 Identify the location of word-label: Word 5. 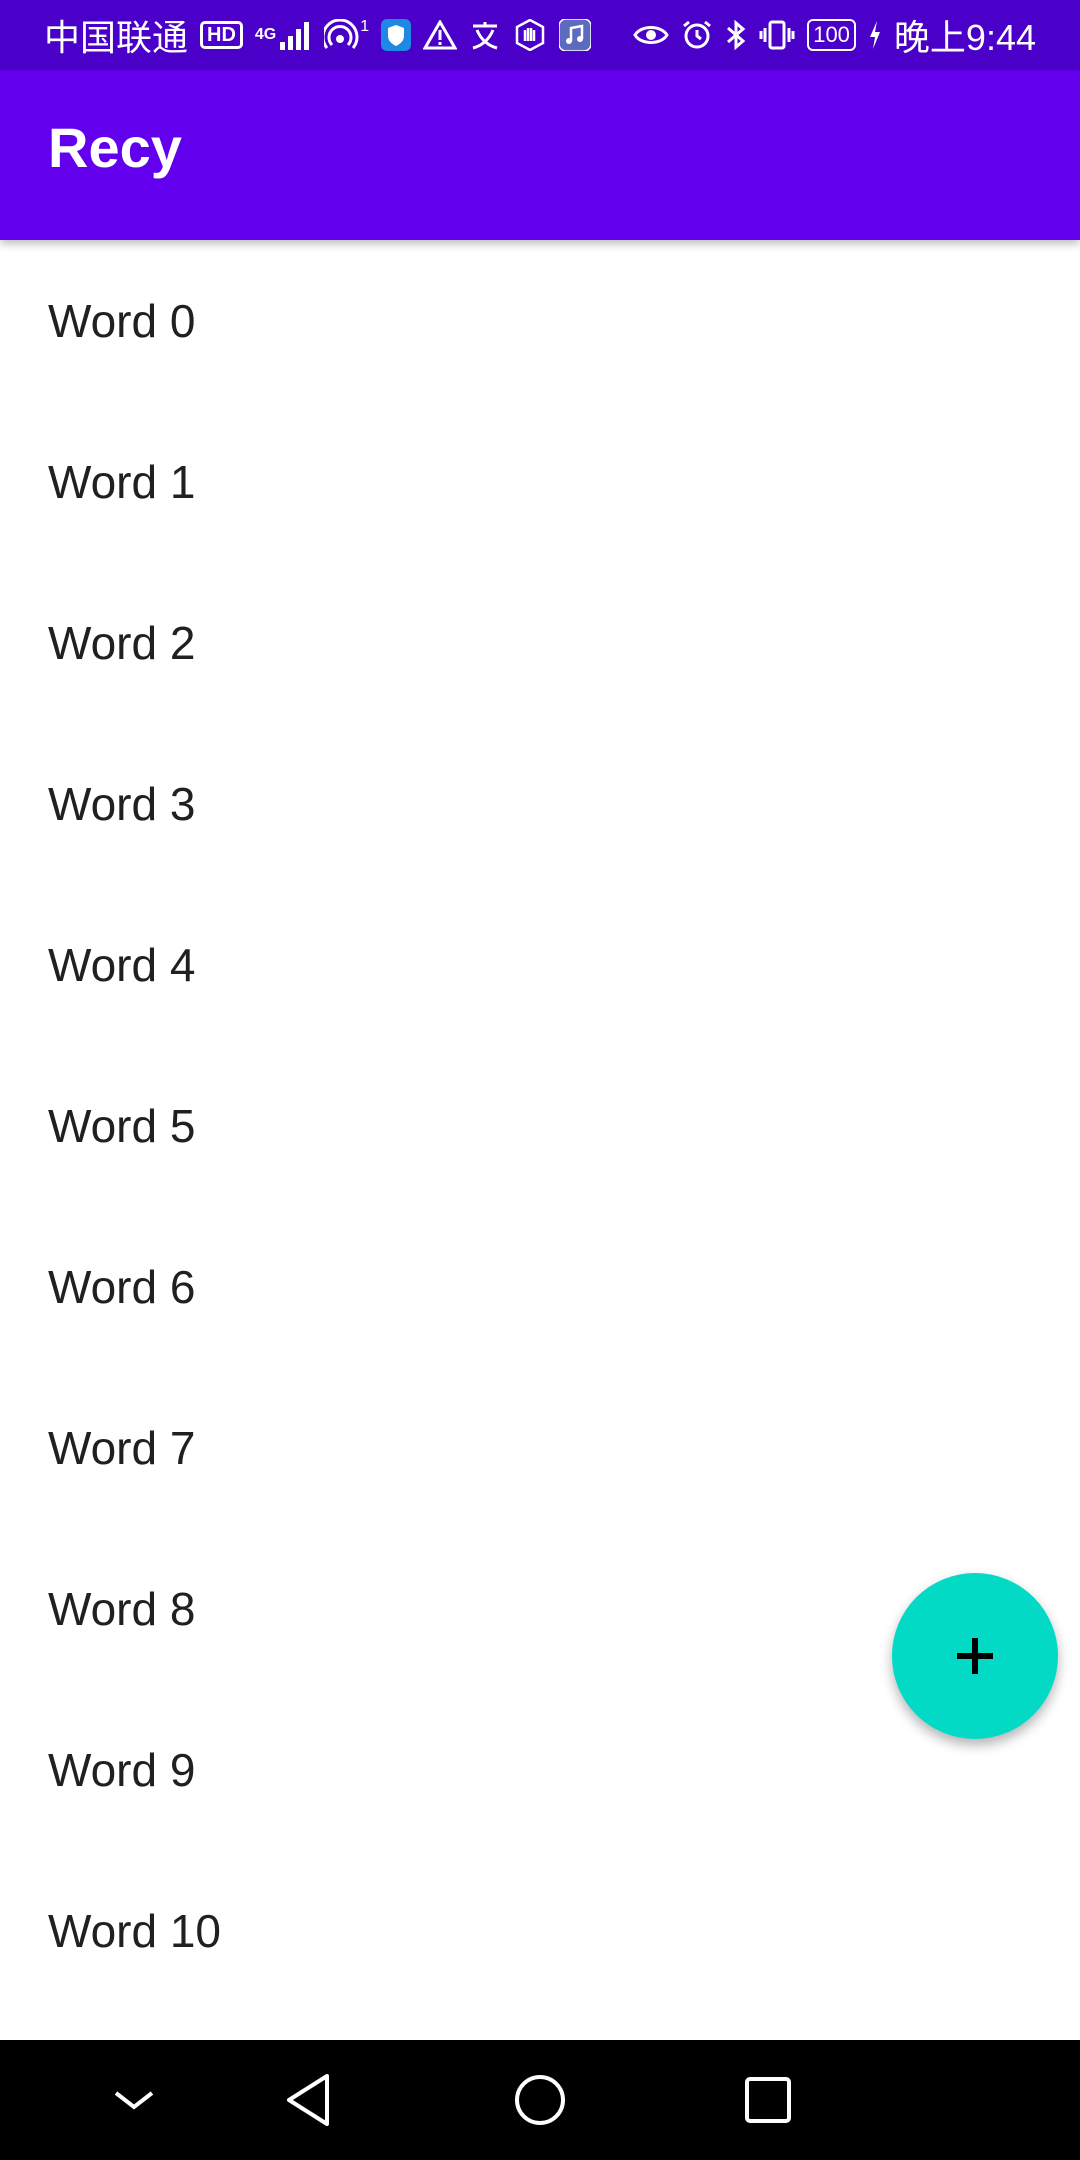
(122, 1125).